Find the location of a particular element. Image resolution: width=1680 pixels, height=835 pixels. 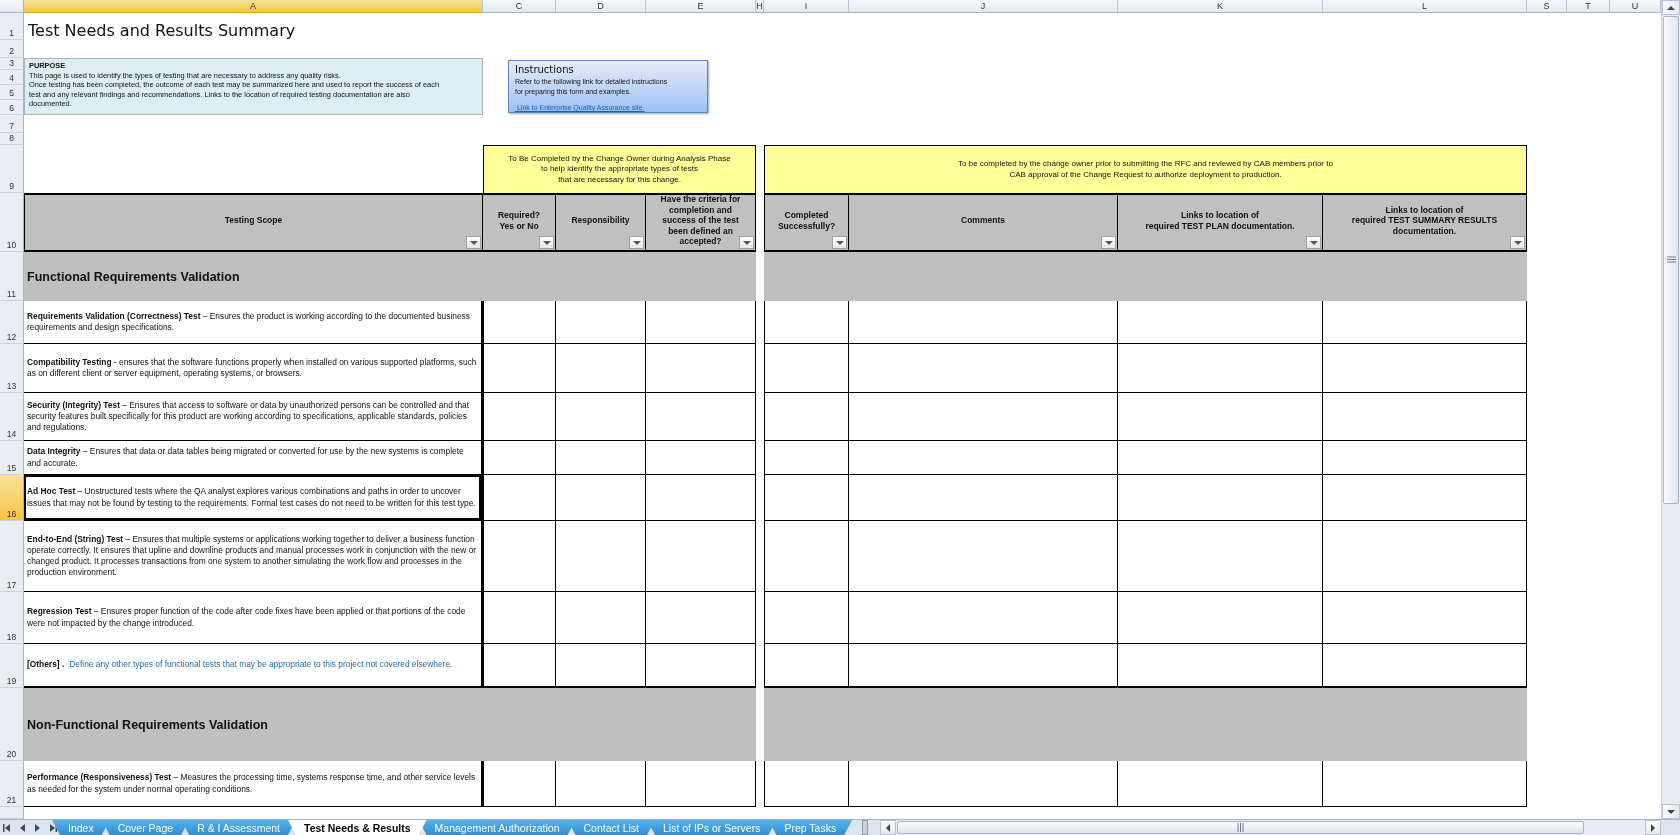

sheet-tab: Test Needs & Results is located at coordinates (357, 827).